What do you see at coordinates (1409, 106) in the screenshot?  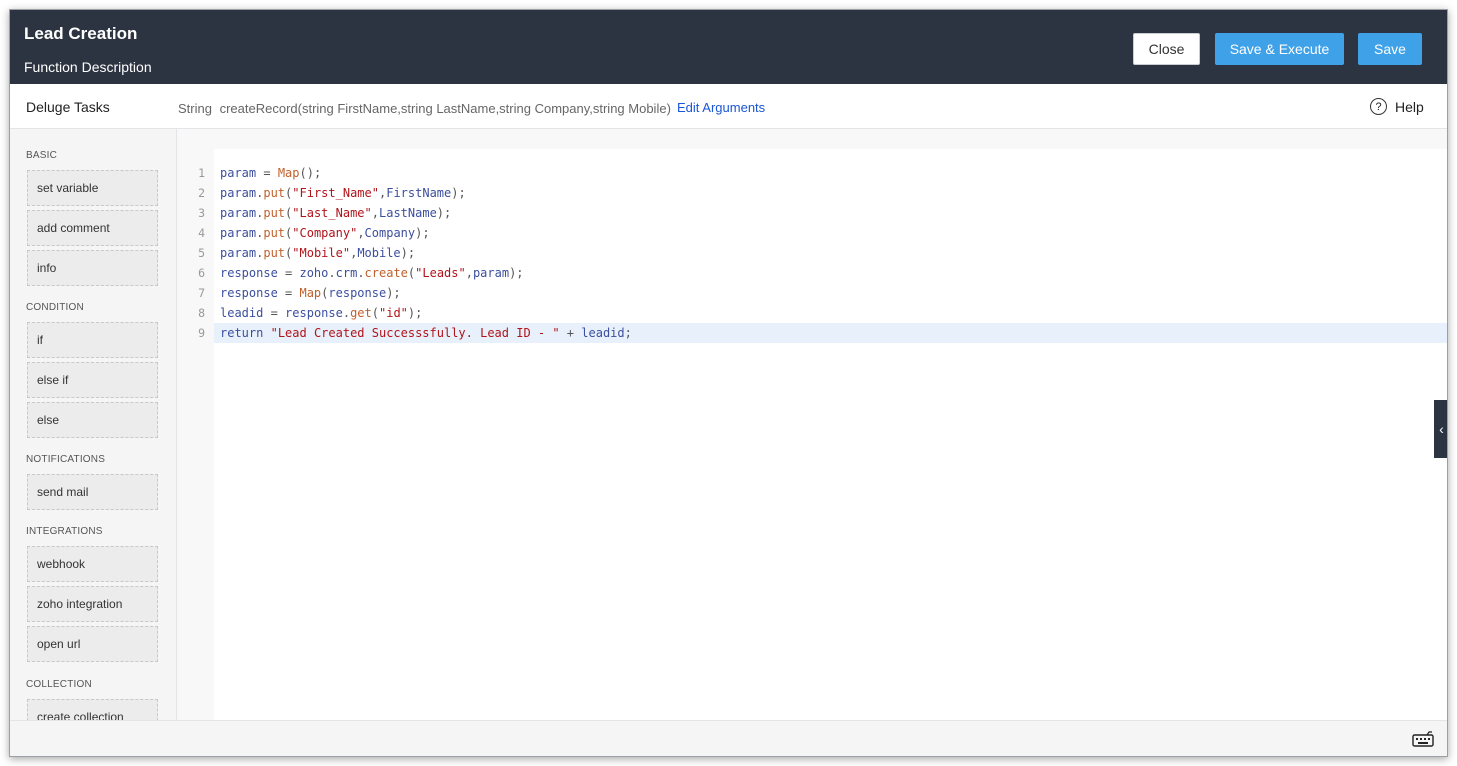 I see `help-label: Help` at bounding box center [1409, 106].